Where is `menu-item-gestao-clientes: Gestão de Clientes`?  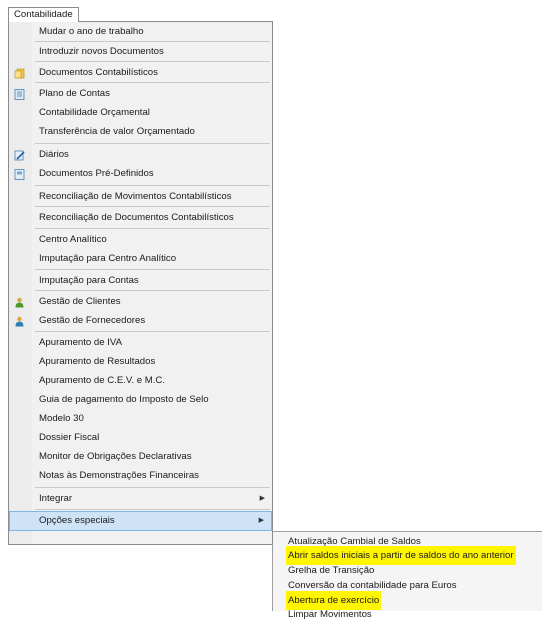 menu-item-gestao-clientes: Gestão de Clientes is located at coordinates (140, 301).